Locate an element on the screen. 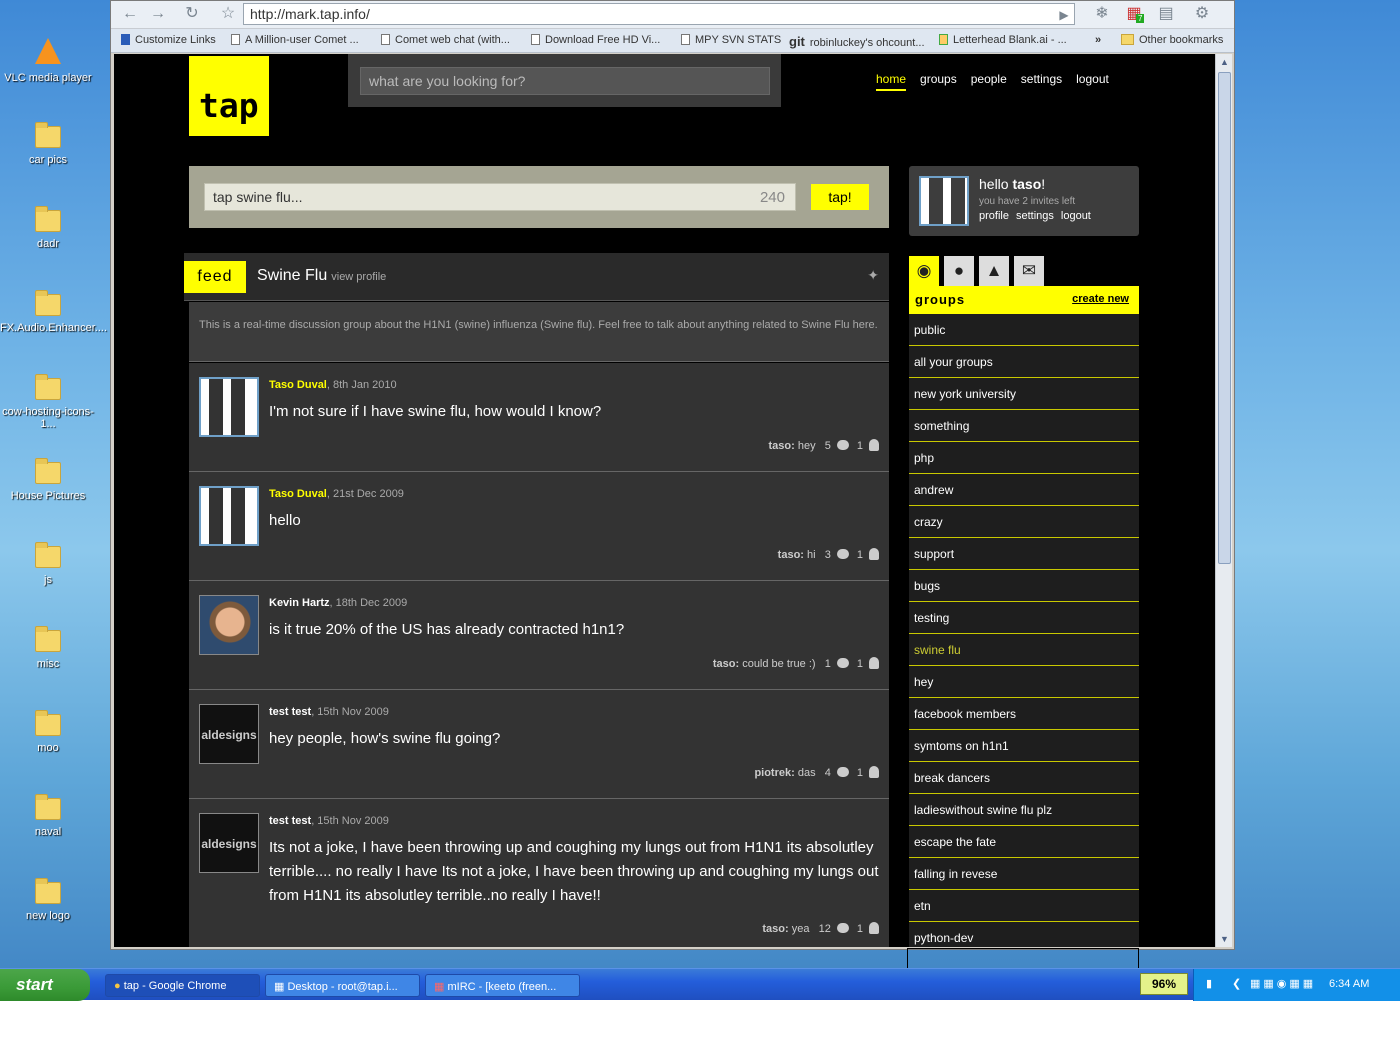  group-item: testing is located at coordinates (1024, 618).